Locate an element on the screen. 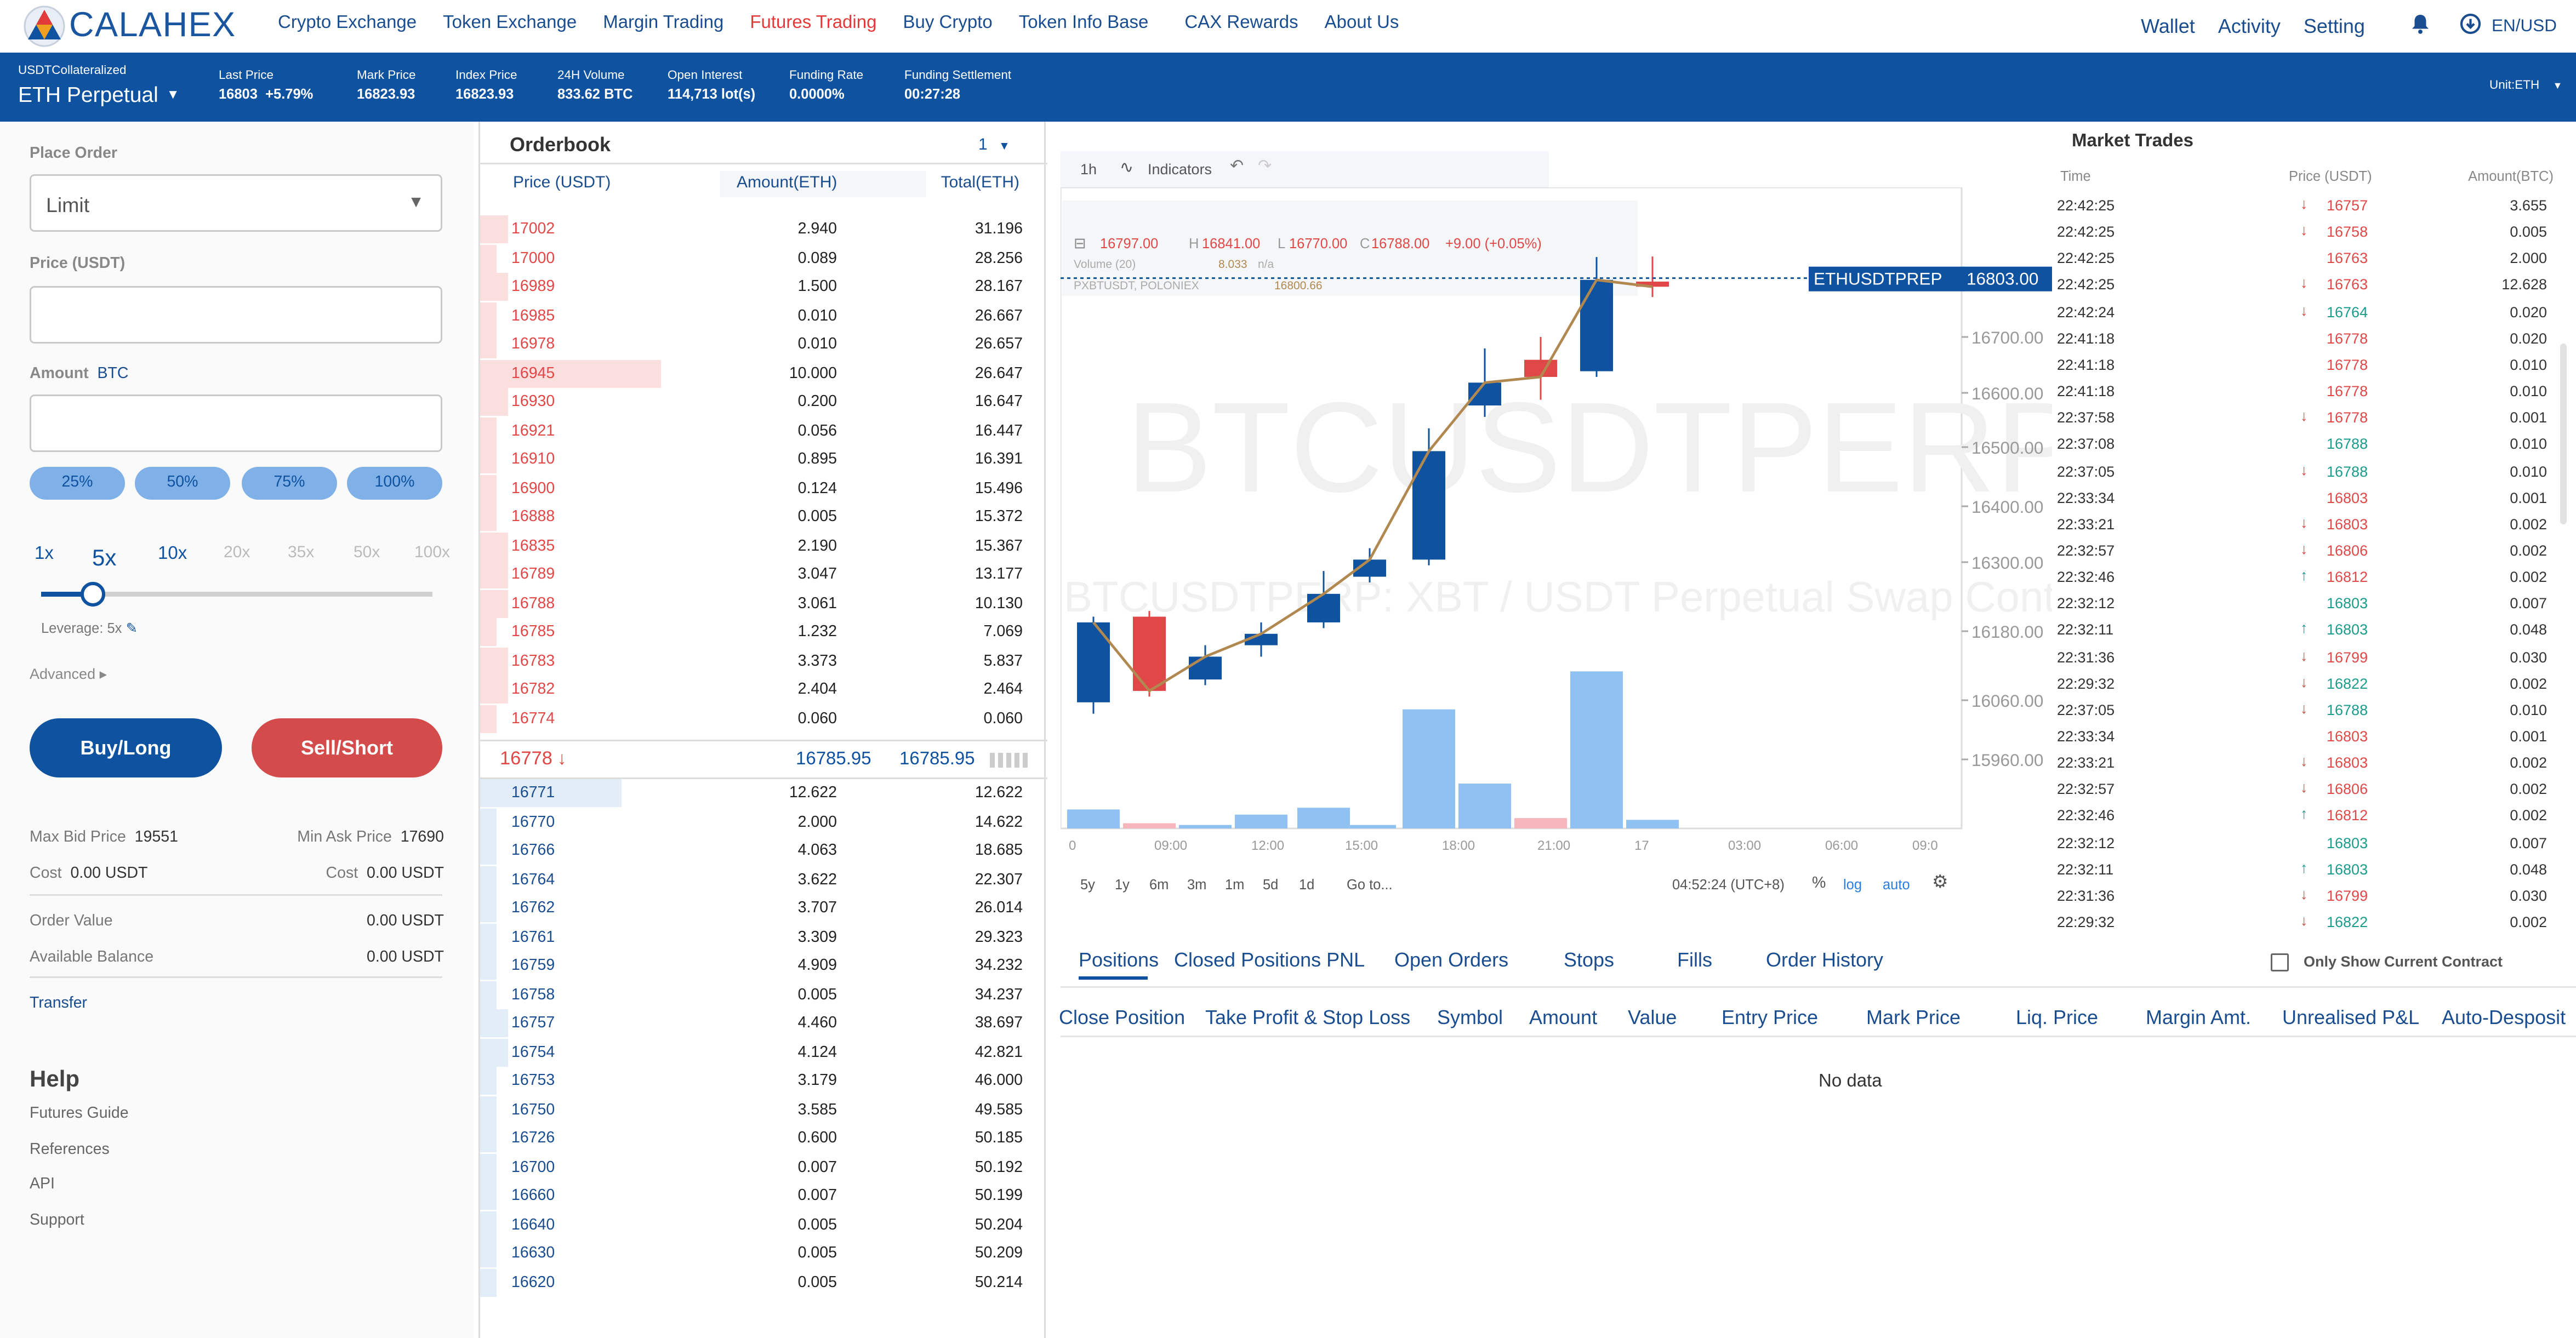 The height and width of the screenshot is (1338, 2576). advanced-toggle: Advanced ▸ is located at coordinates (68, 675).